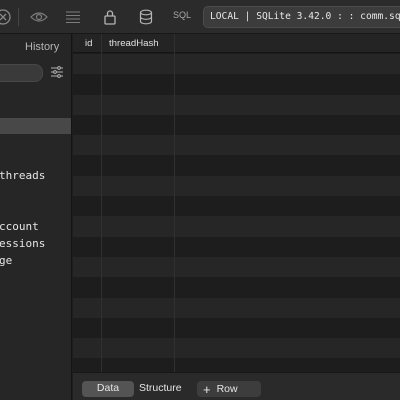 The image size is (400, 400). Describe the element at coordinates (6, 260) in the screenshot. I see `sidebar-item-message: ge` at that location.